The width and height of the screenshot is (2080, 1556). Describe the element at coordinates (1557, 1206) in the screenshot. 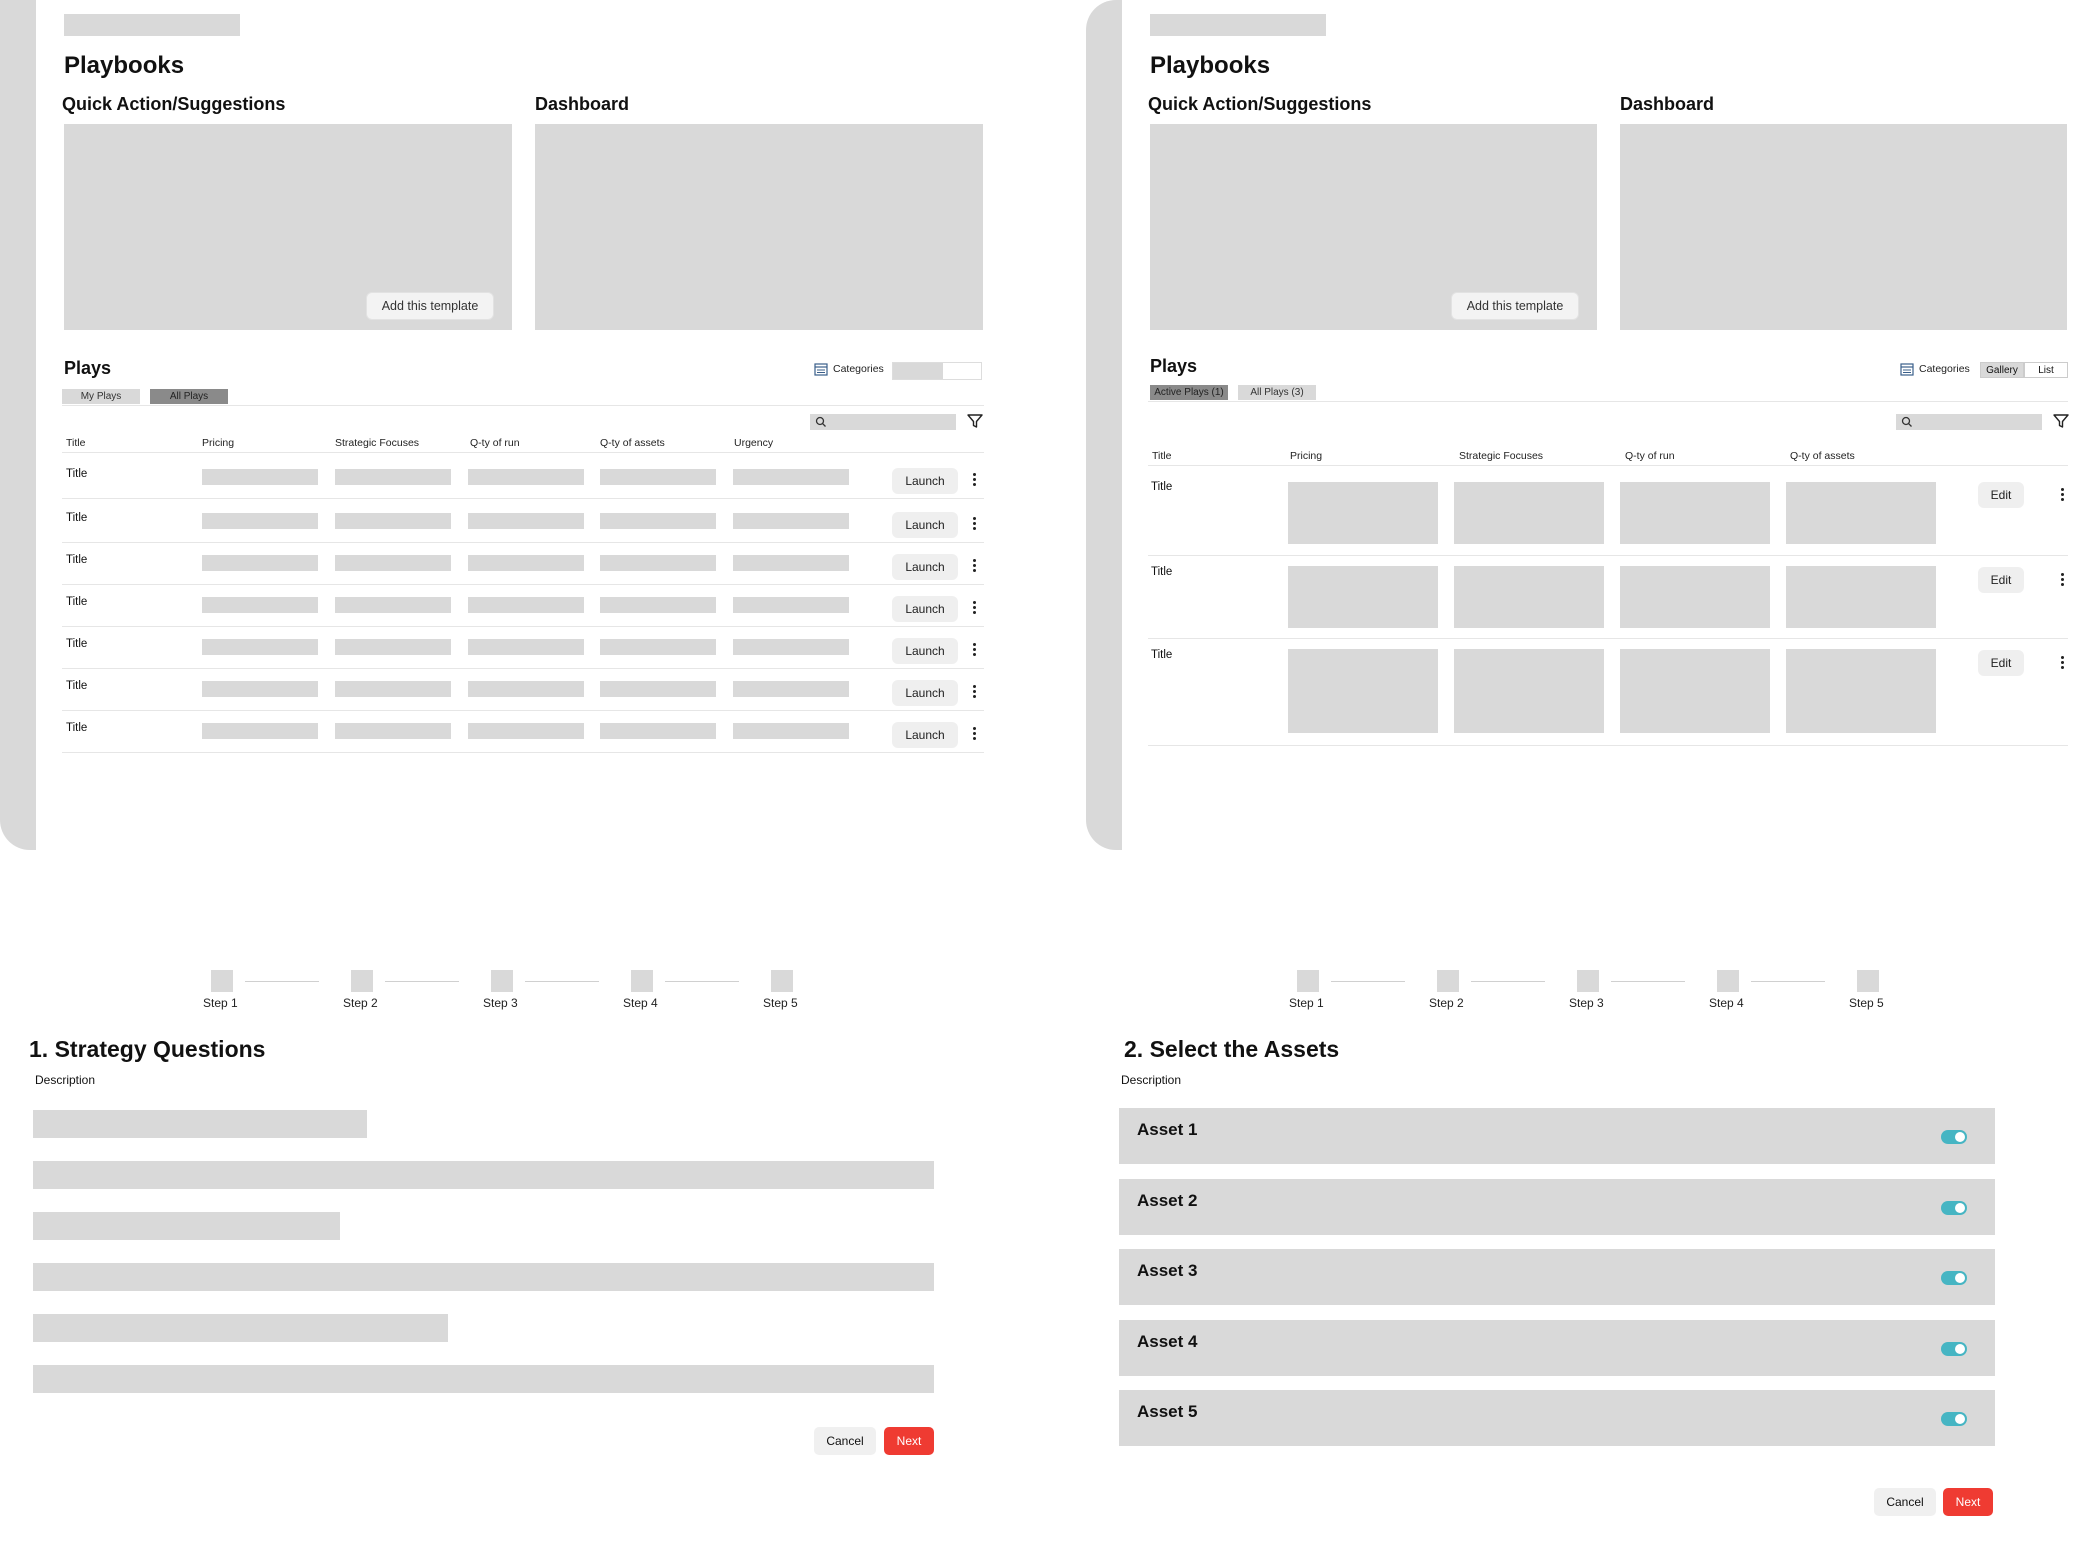

I see `asset-row: Asset 2` at that location.